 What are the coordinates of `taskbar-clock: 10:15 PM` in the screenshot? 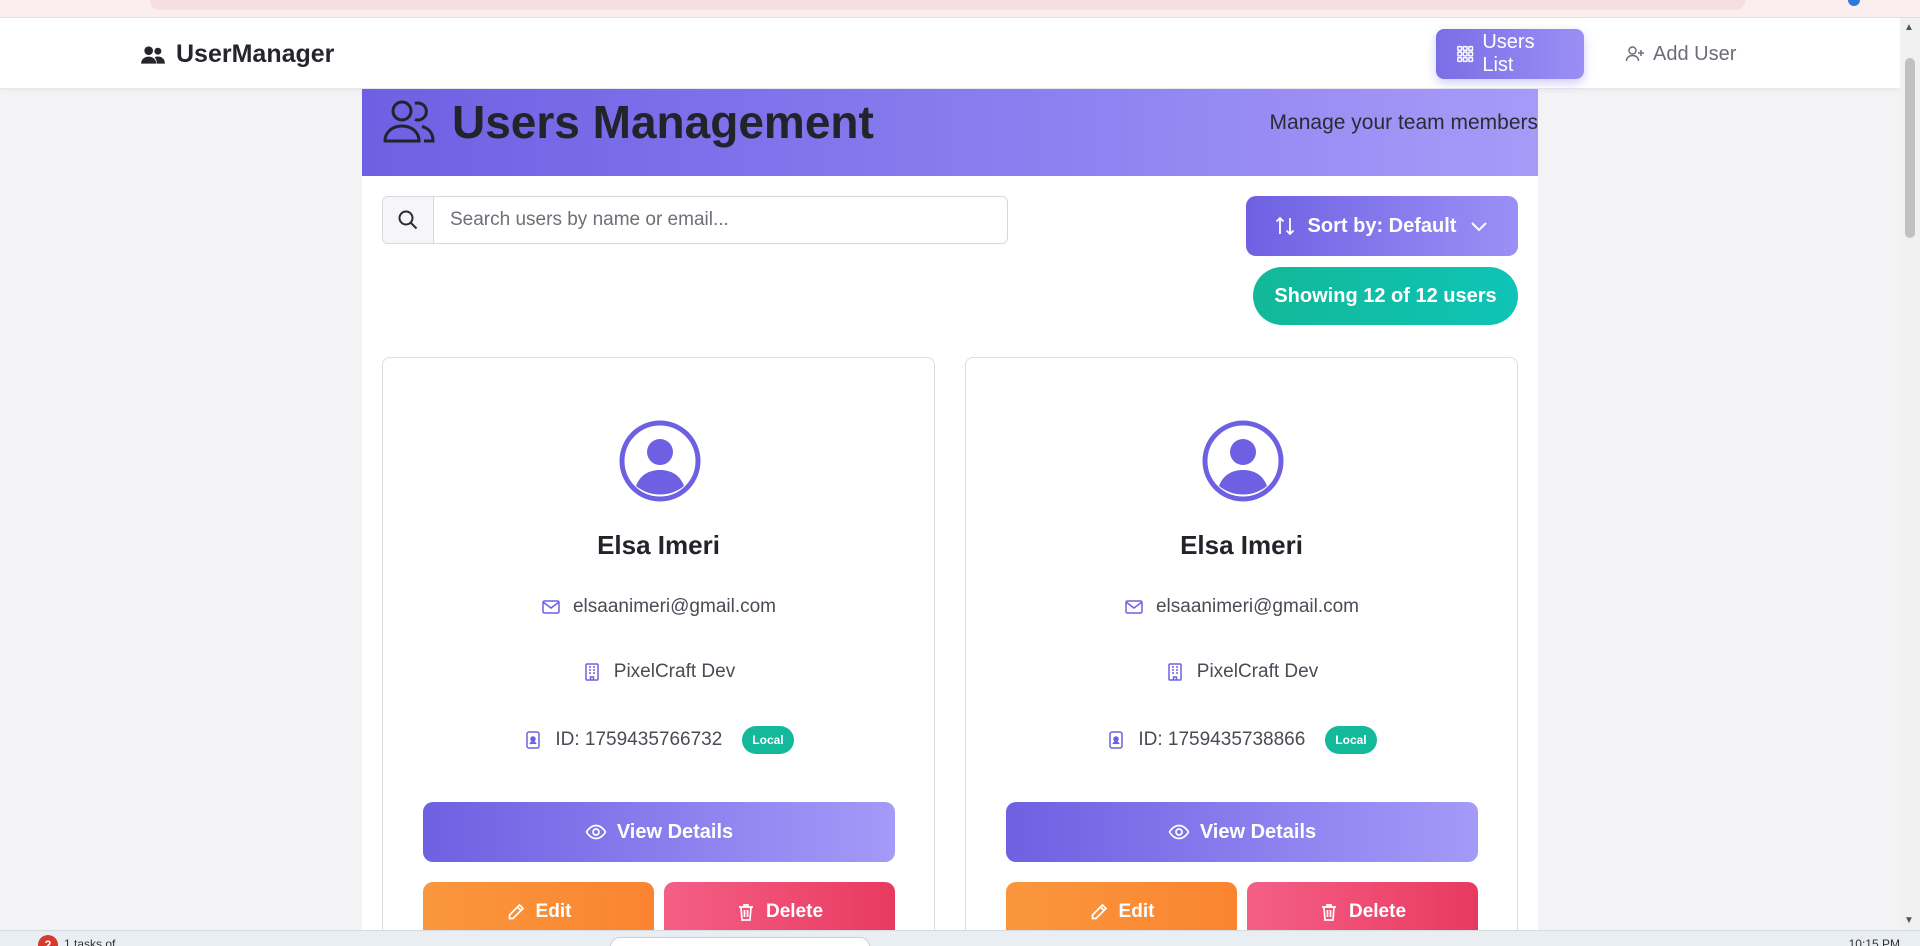 It's located at (1874, 941).